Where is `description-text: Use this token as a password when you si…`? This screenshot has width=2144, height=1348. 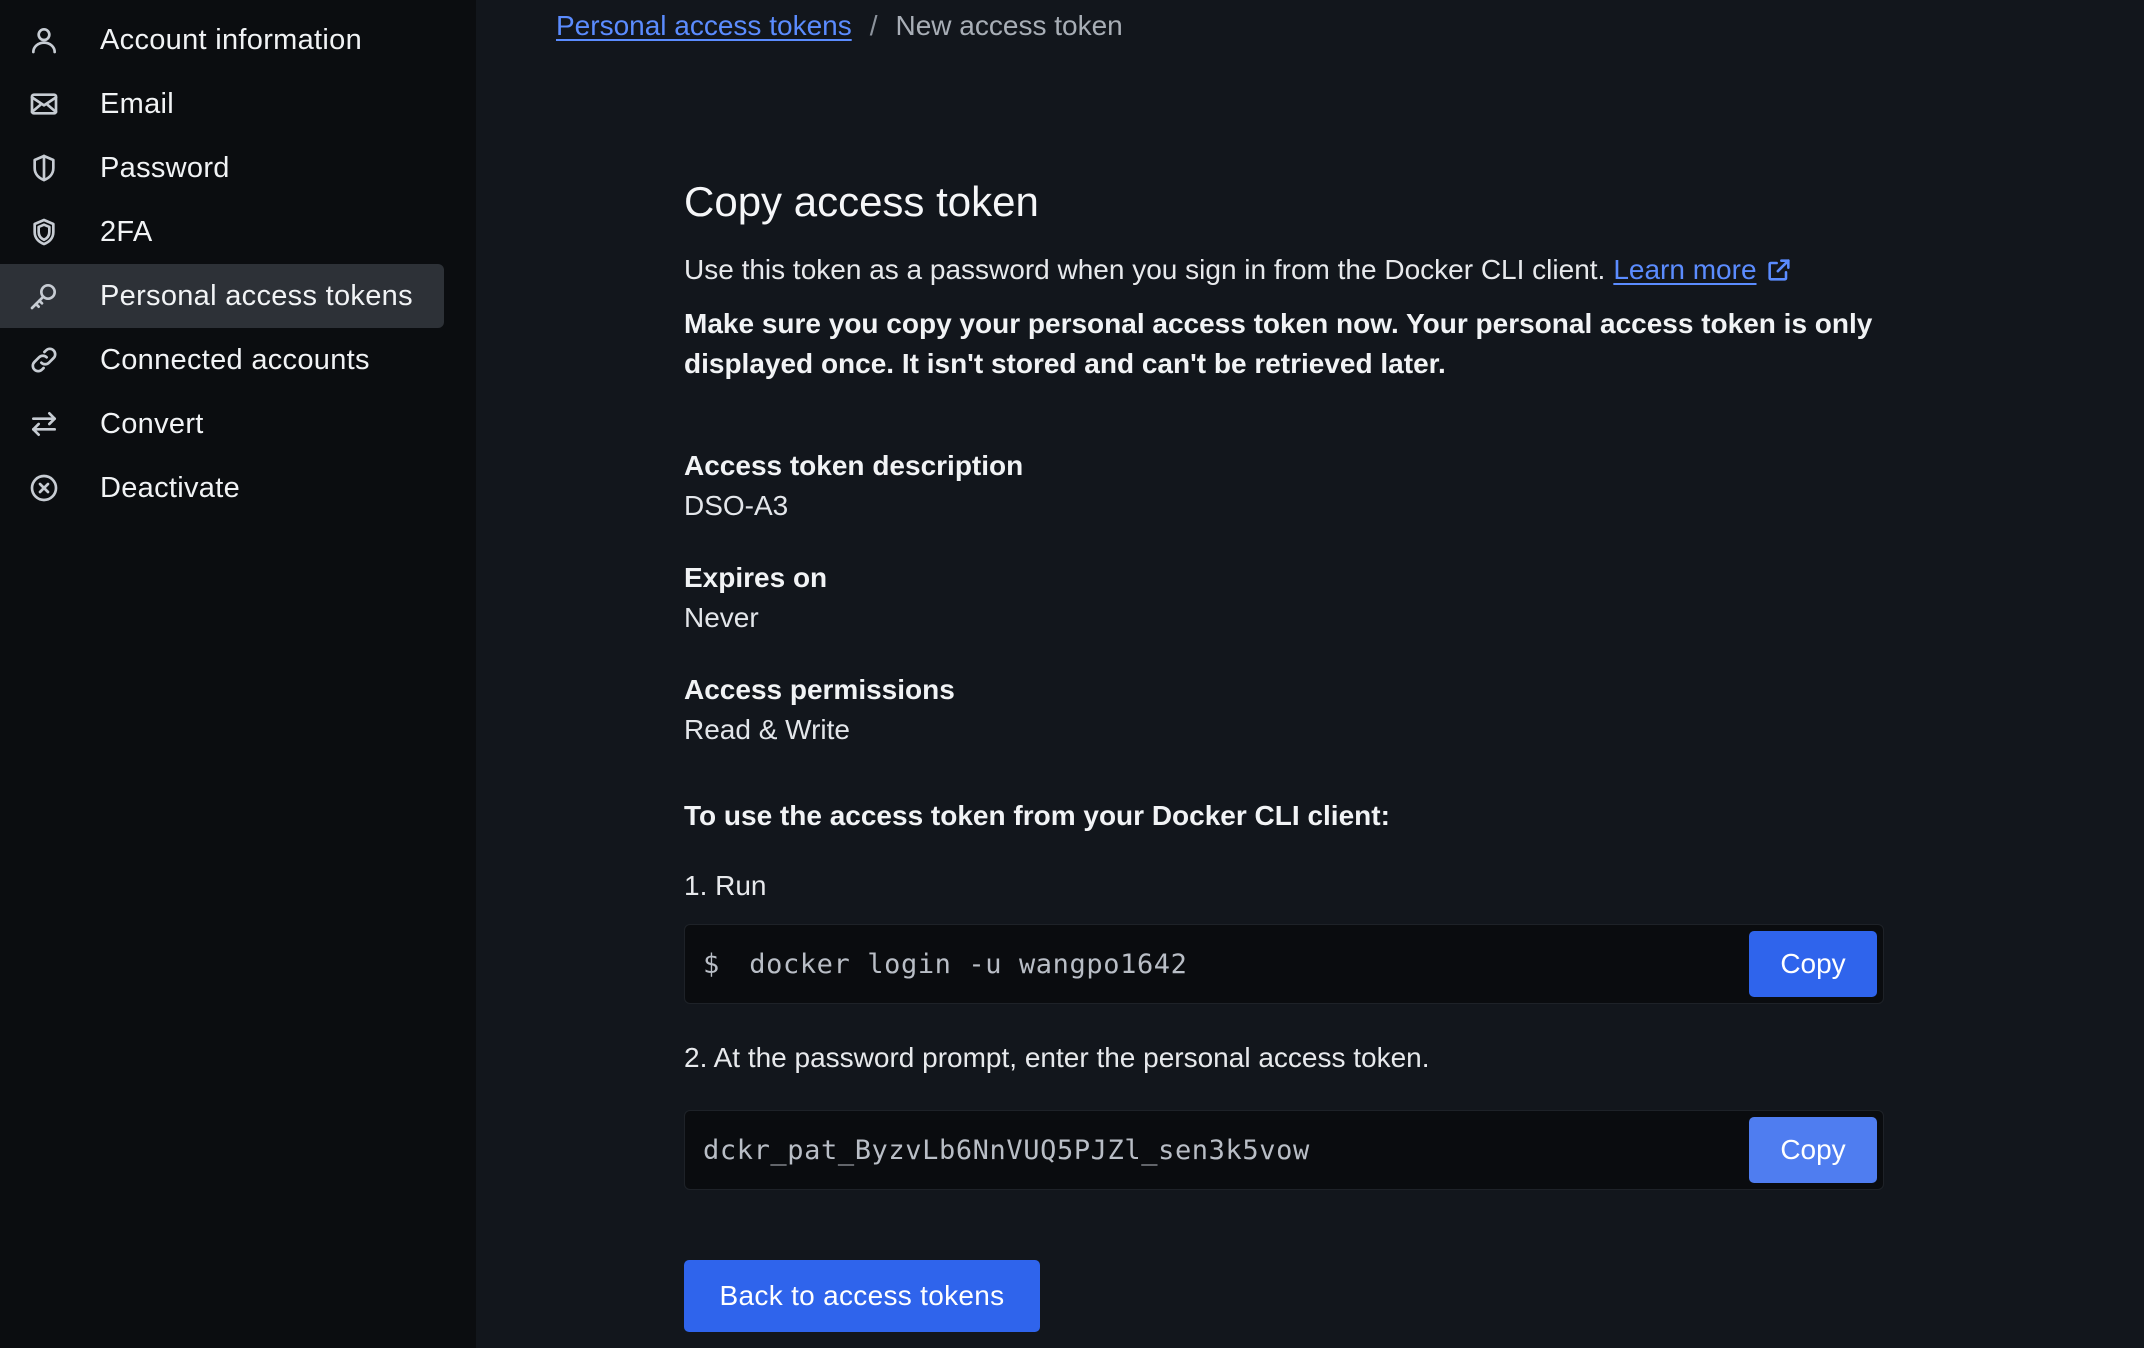 description-text: Use this token as a password when you si… is located at coordinates (1145, 269).